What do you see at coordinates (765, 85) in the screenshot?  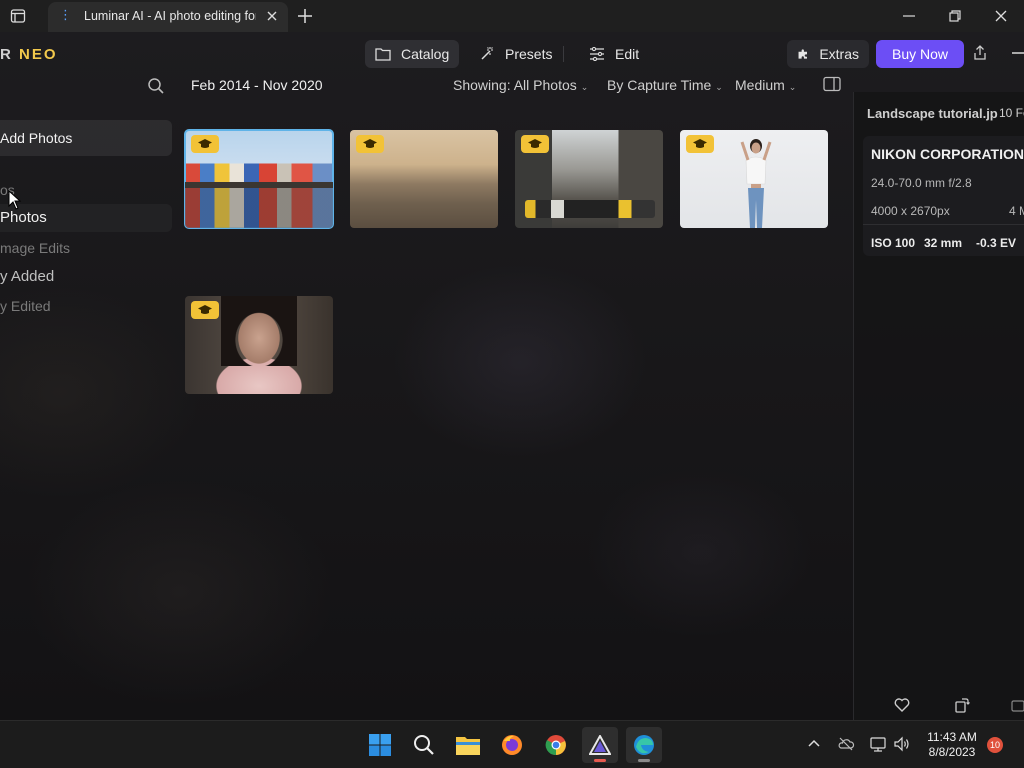 I see `thumbnail-size-dropdown: Medium ⌄` at bounding box center [765, 85].